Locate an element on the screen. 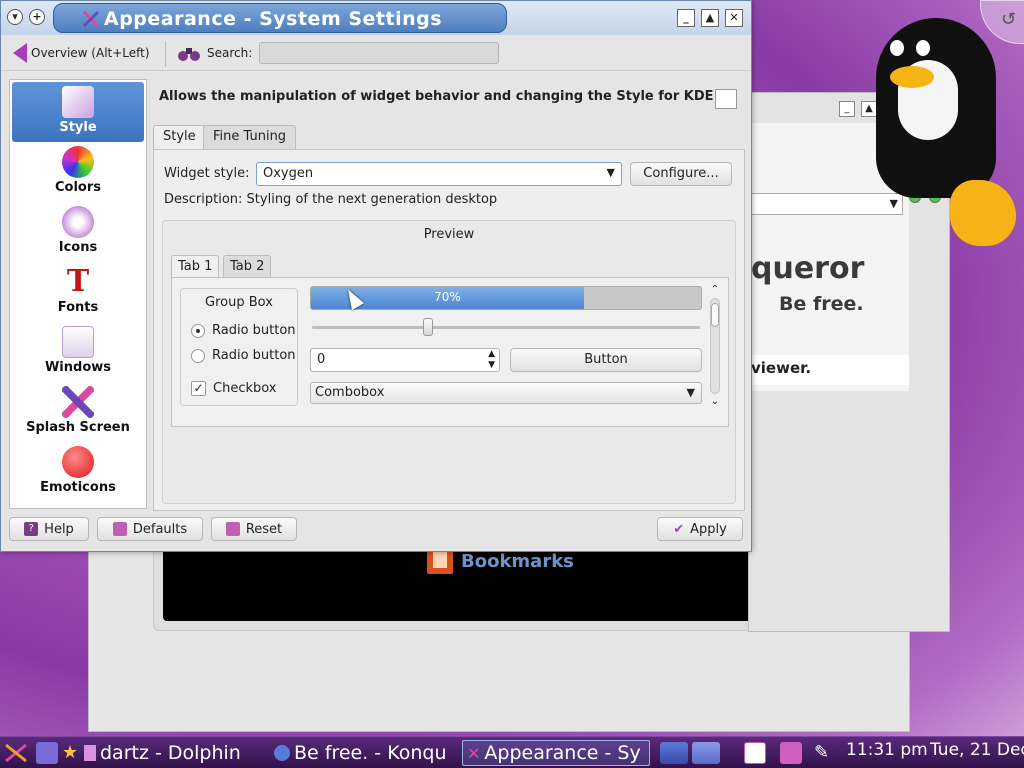  checkmark-icon: ✔ is located at coordinates (679, 529).